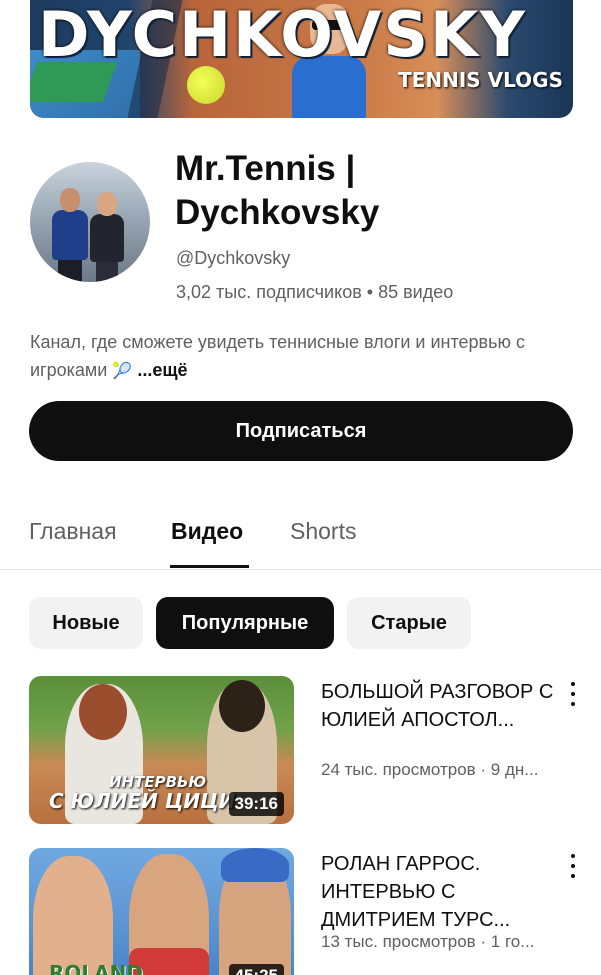 The height and width of the screenshot is (975, 601). Describe the element at coordinates (209, 566) in the screenshot. I see `active-tab-indicator` at that location.